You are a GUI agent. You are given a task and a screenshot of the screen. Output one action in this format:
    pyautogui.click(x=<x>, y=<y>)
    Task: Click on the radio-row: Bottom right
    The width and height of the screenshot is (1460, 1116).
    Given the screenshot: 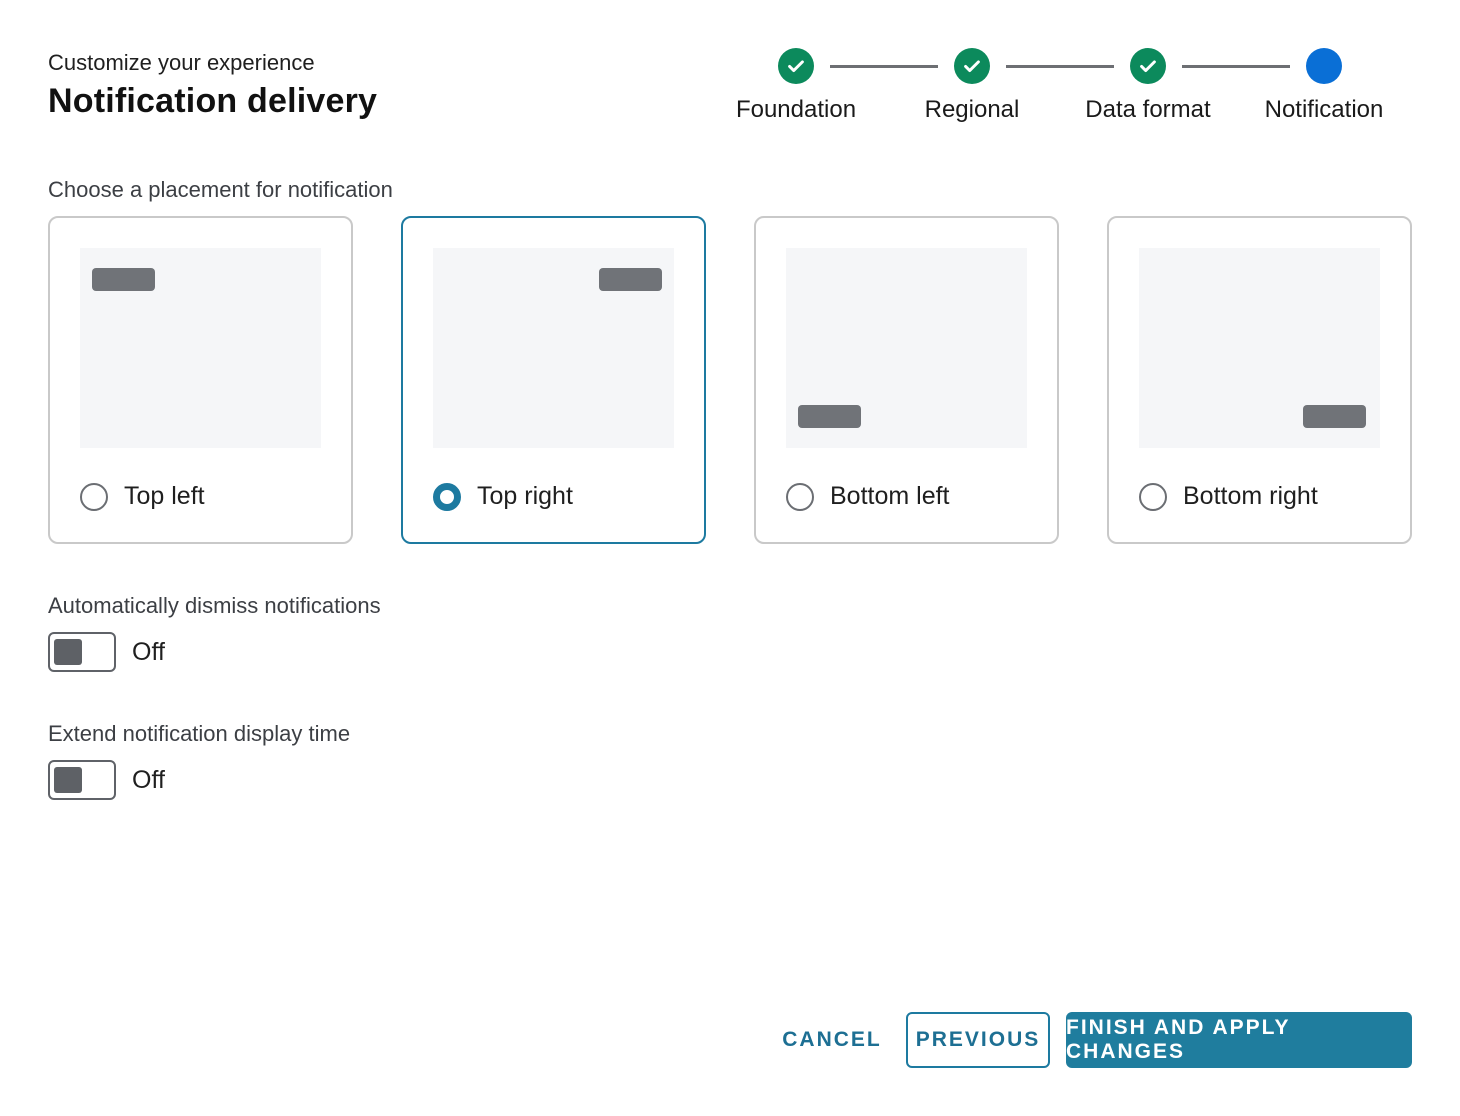 What is the action you would take?
    pyautogui.click(x=1228, y=496)
    